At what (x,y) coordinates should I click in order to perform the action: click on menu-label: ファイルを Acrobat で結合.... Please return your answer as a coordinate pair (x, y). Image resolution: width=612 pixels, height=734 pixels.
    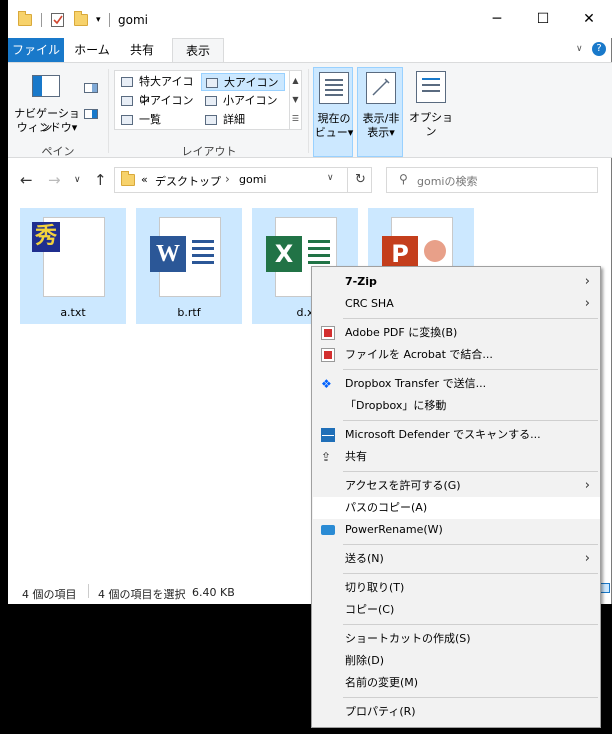
    Looking at the image, I should click on (419, 354).